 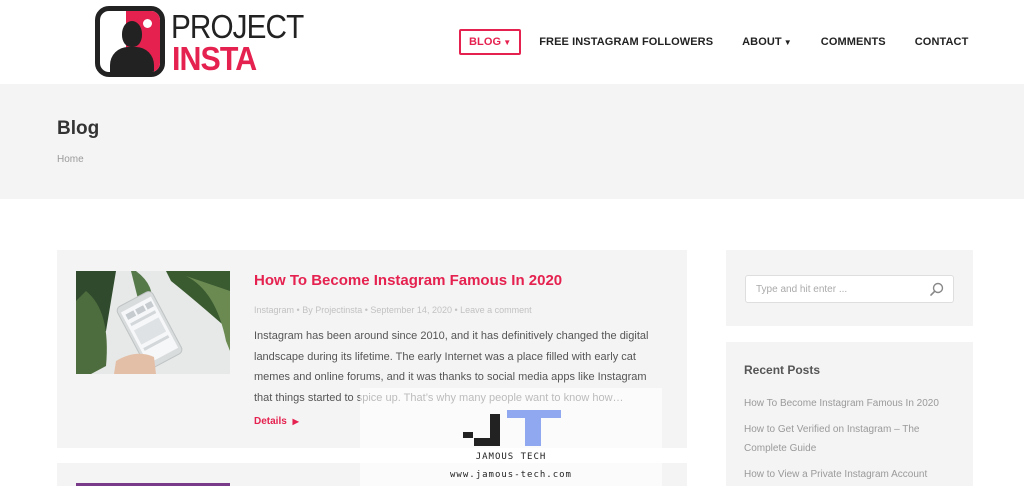 What do you see at coordinates (485, 42) in the screenshot?
I see `nav-item-label: BLOG` at bounding box center [485, 42].